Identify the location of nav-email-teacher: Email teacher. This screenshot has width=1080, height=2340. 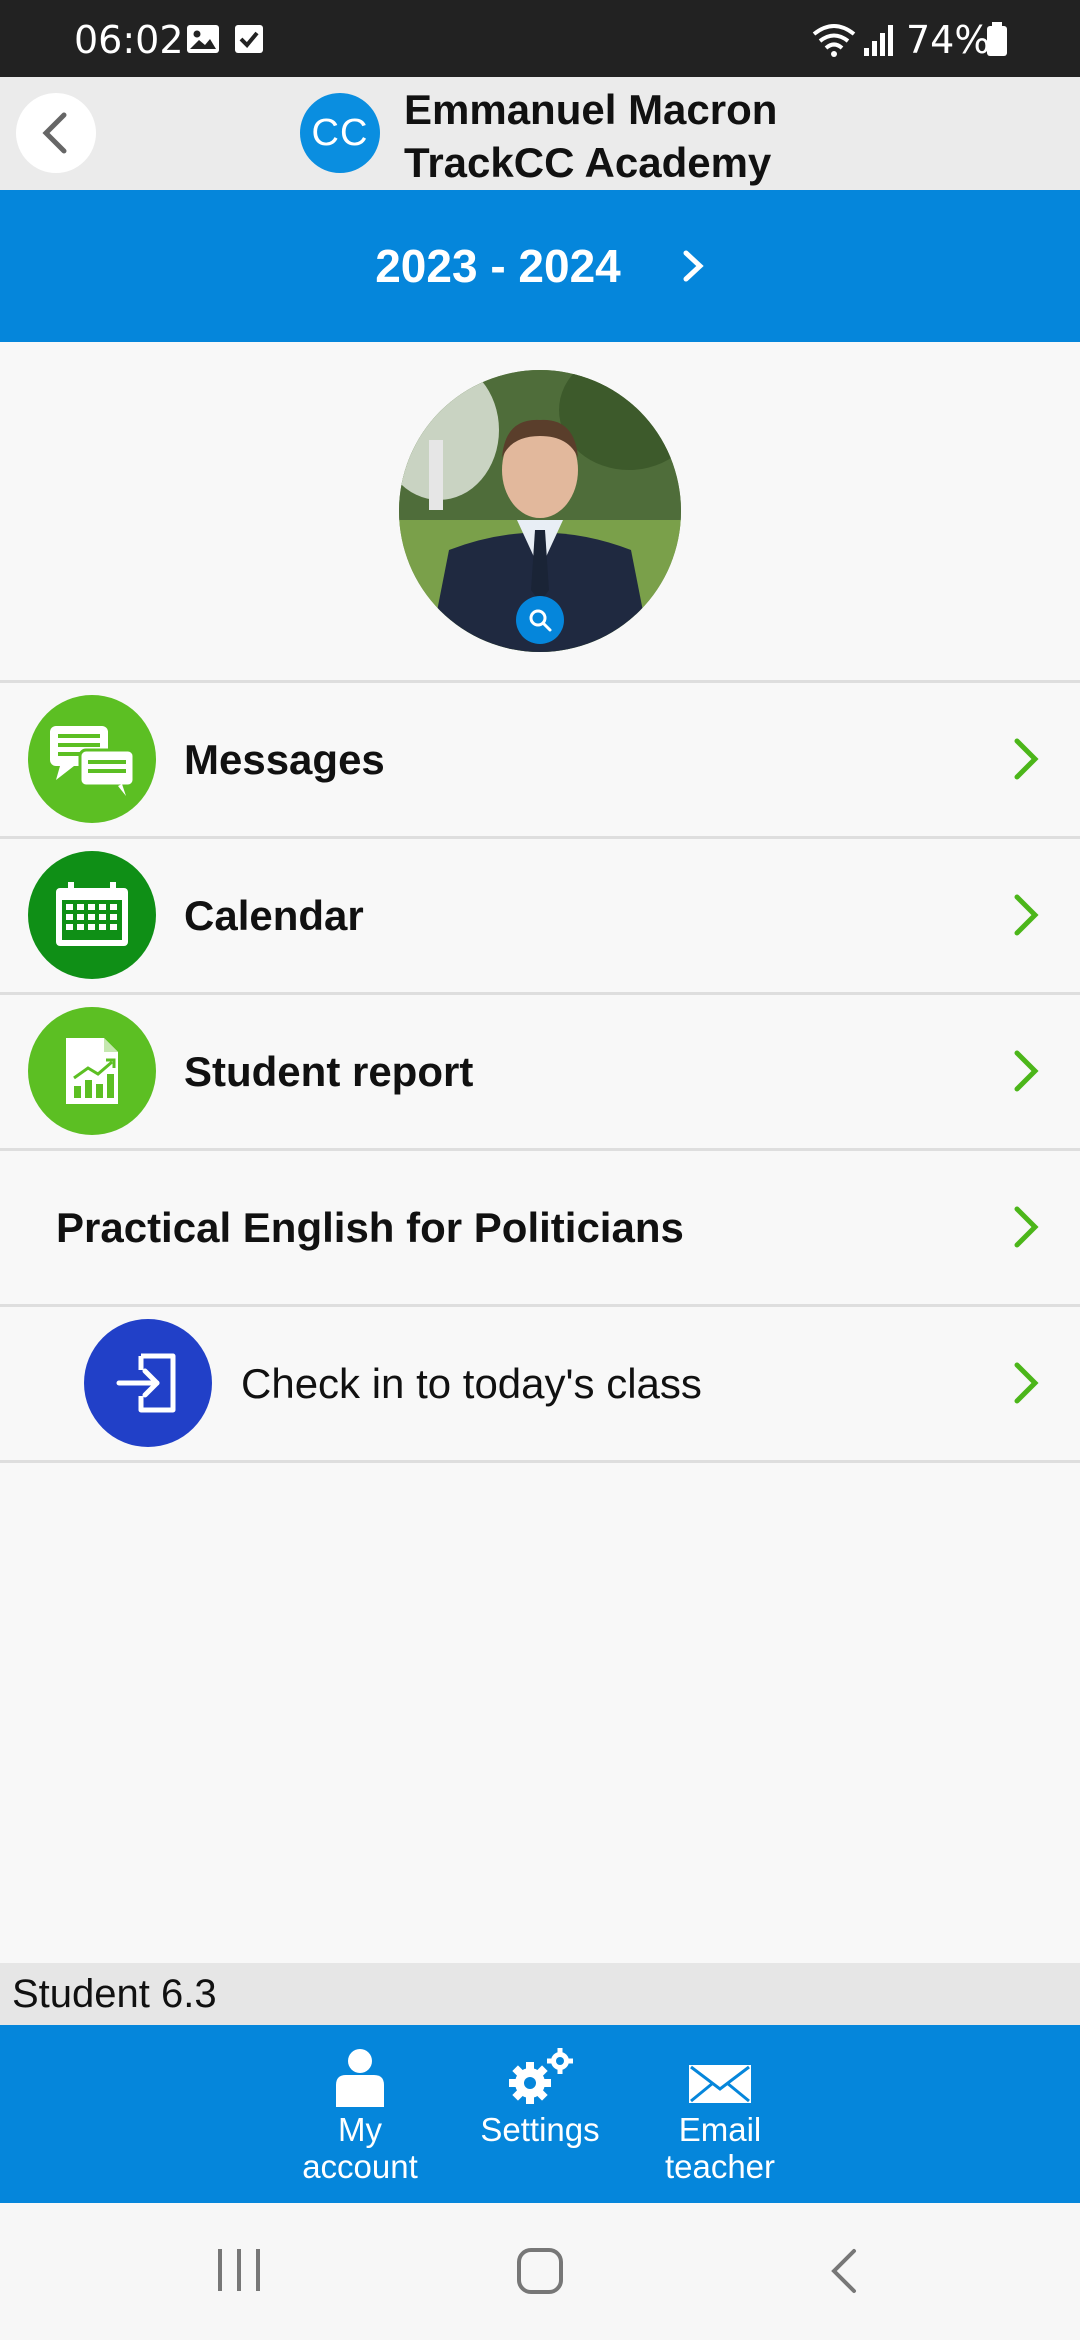
(720, 2114).